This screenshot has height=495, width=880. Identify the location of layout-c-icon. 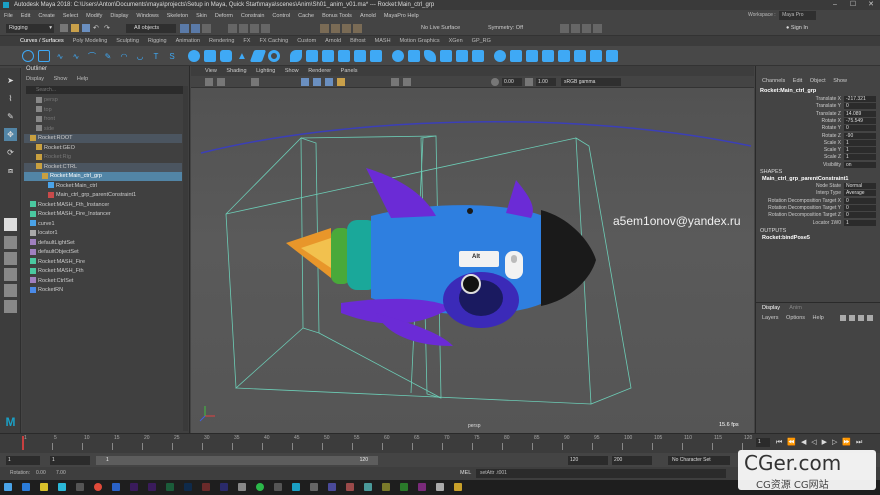
(10, 290).